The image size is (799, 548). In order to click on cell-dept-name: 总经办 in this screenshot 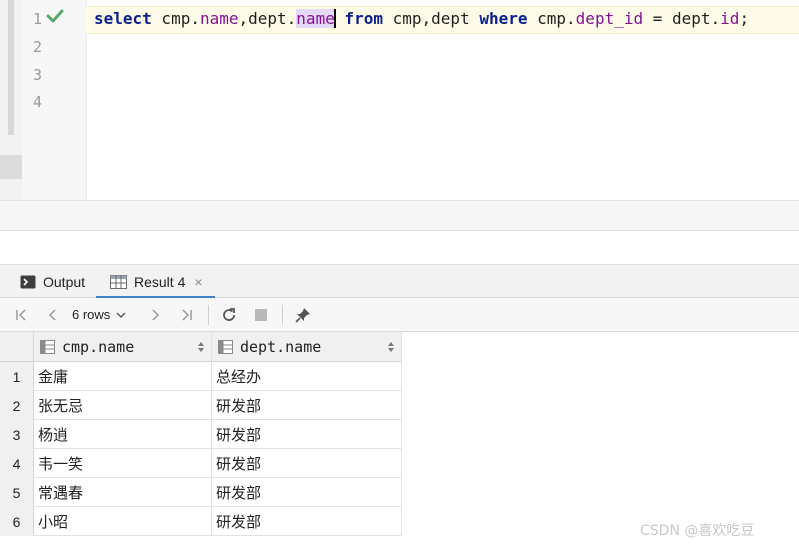, I will do `click(307, 376)`.